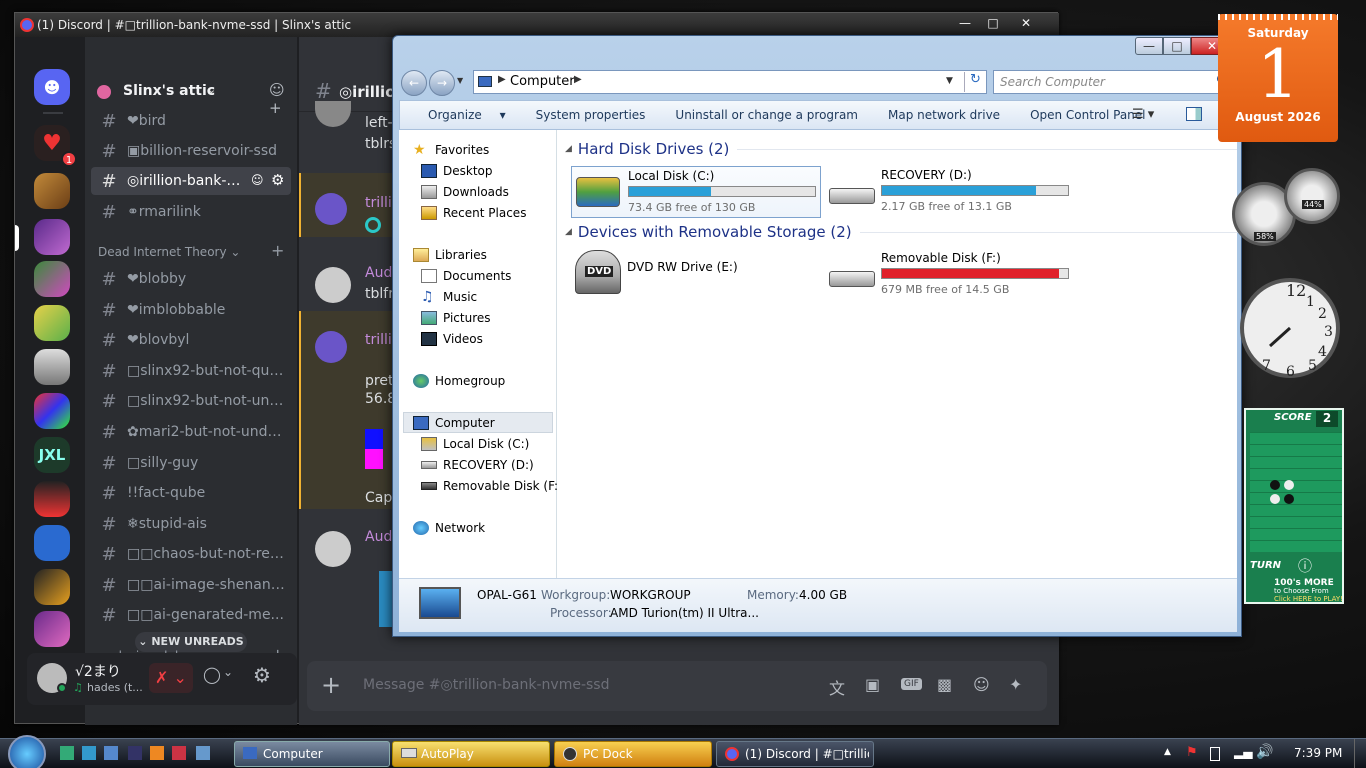 The image size is (1366, 768). I want to click on gif-icon: GIF, so click(911, 684).